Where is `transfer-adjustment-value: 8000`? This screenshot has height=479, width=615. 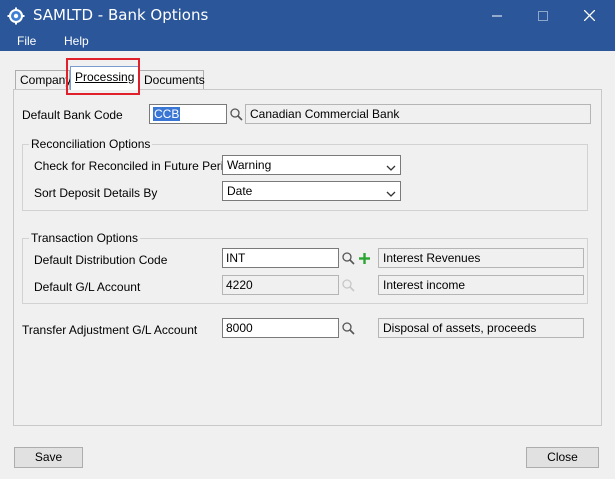 transfer-adjustment-value: 8000 is located at coordinates (239, 328).